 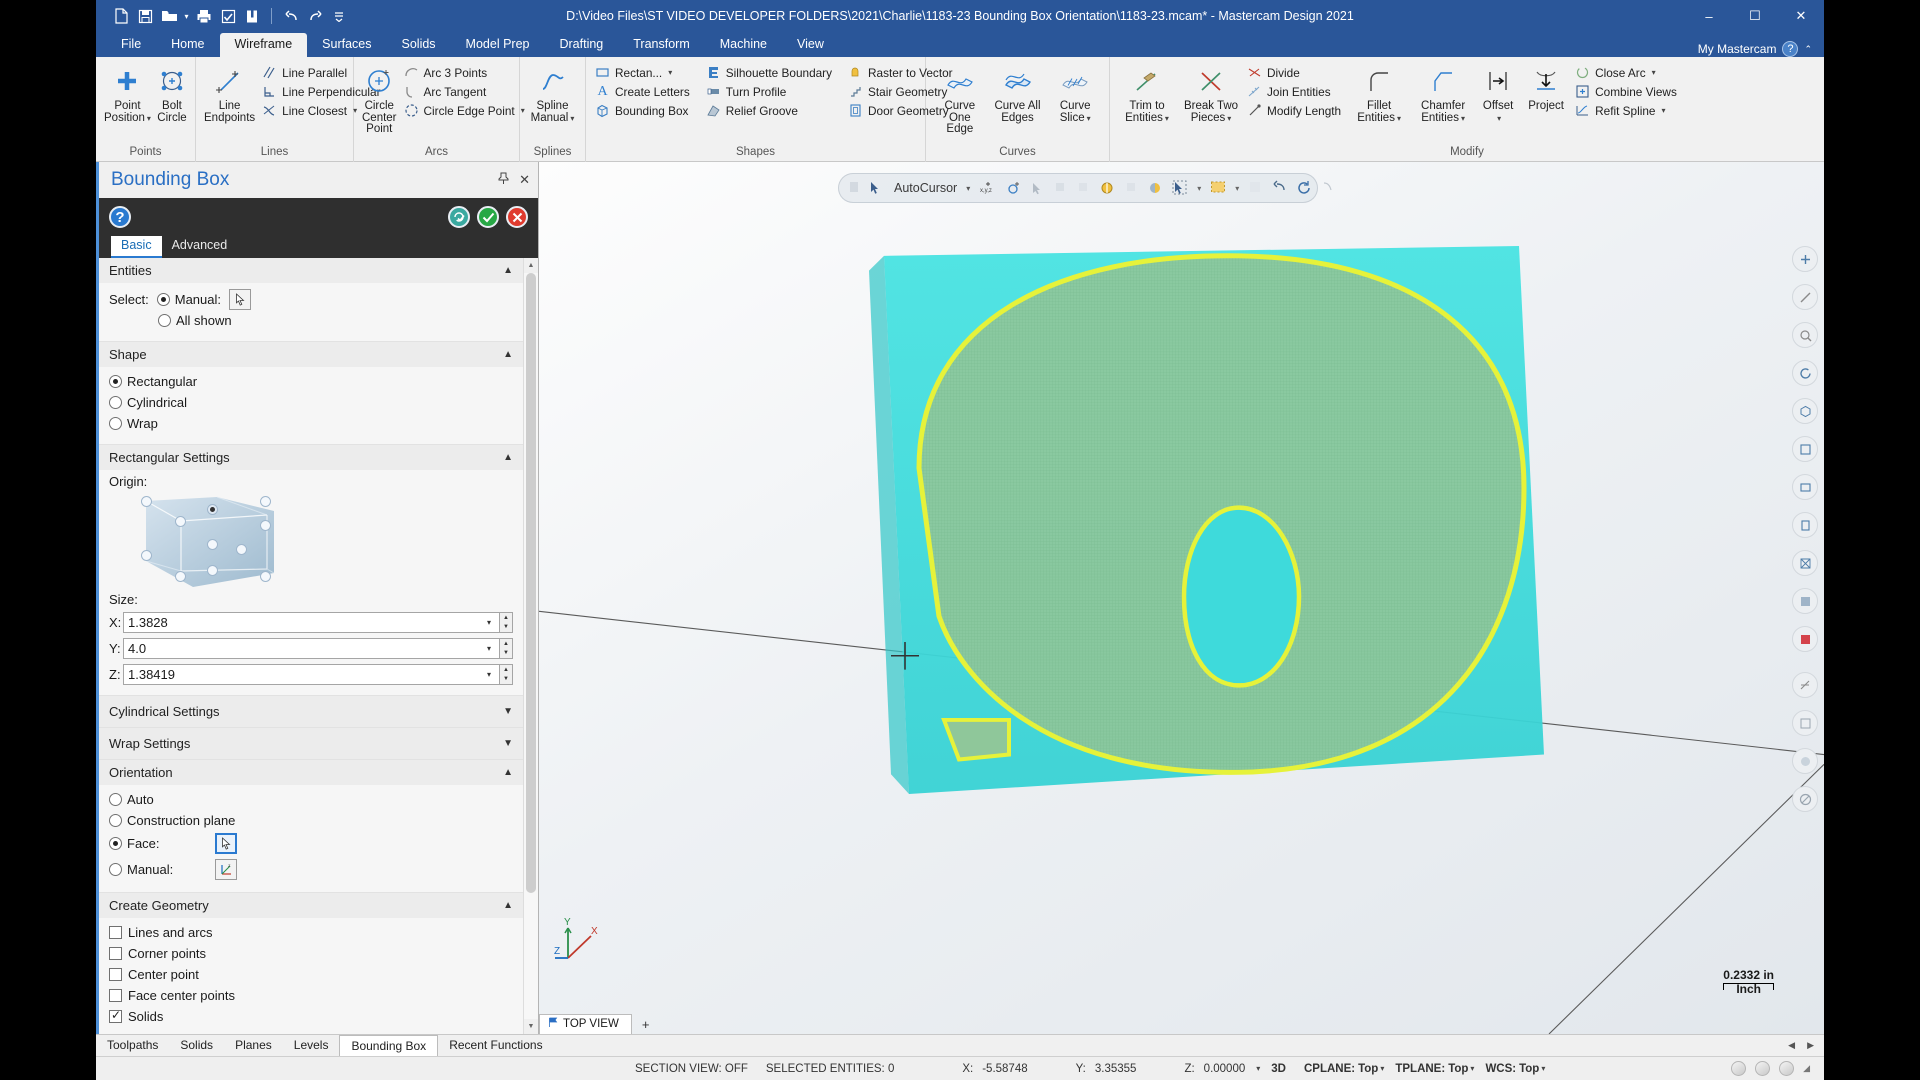 What do you see at coordinates (115, 843) in the screenshot?
I see `radio-face` at bounding box center [115, 843].